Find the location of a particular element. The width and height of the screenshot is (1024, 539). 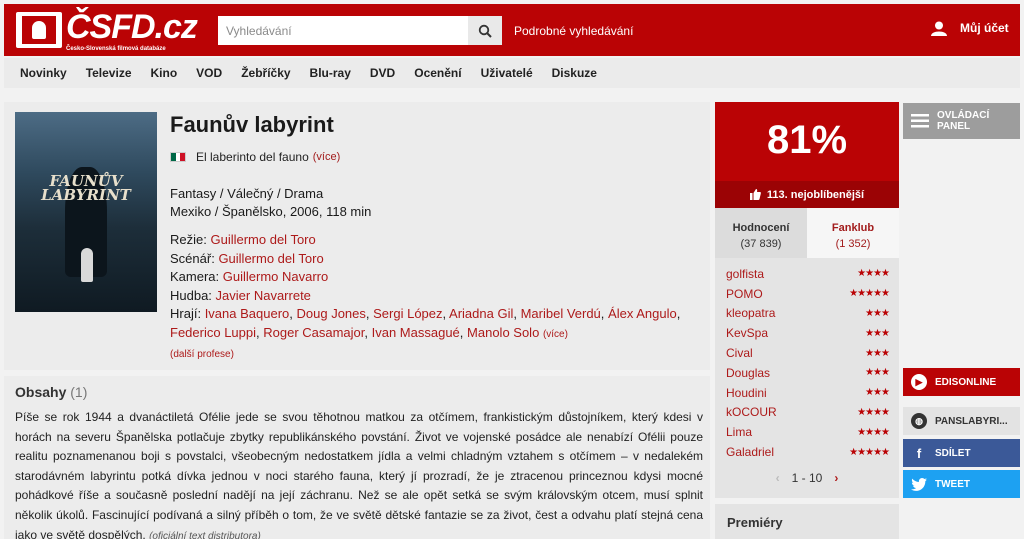

rating-percentage: 81% is located at coordinates (807, 140).